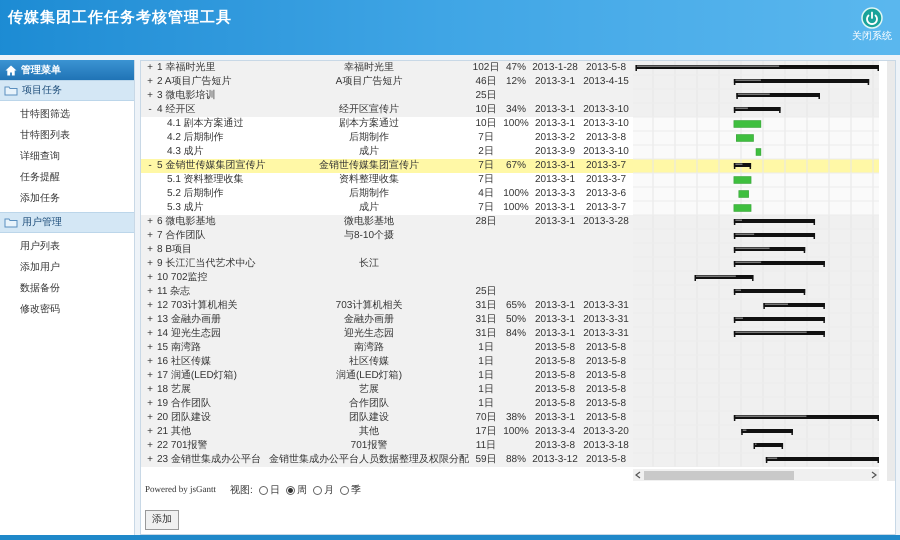 The image size is (900, 540). I want to click on add-button: 添加, so click(162, 520).